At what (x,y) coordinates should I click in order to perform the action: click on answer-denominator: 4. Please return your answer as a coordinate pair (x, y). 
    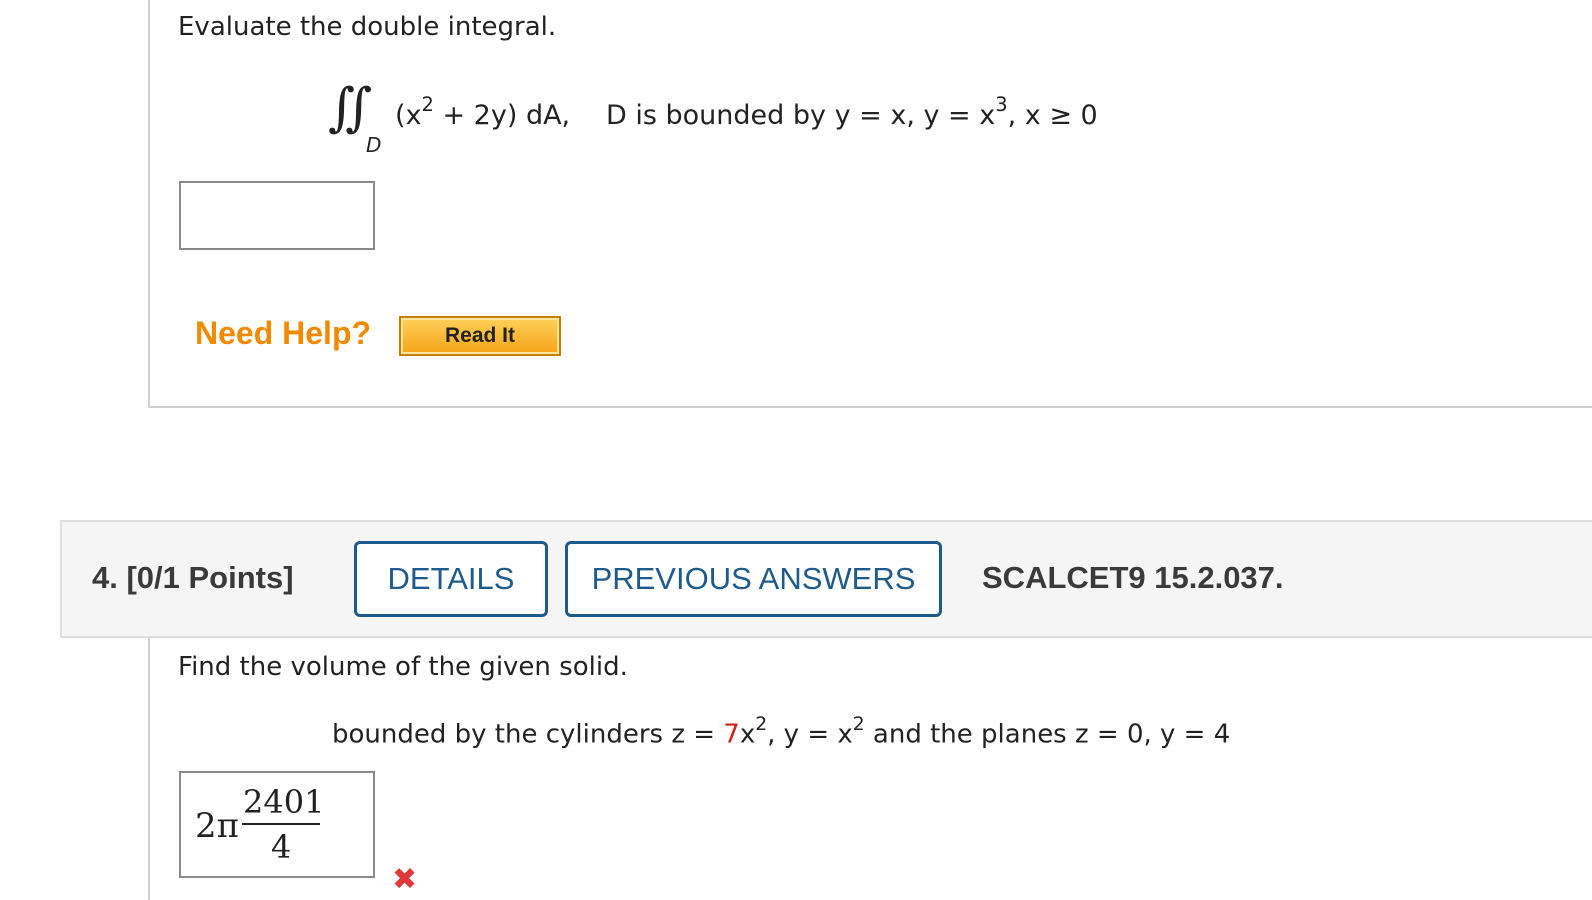
    Looking at the image, I should click on (281, 847).